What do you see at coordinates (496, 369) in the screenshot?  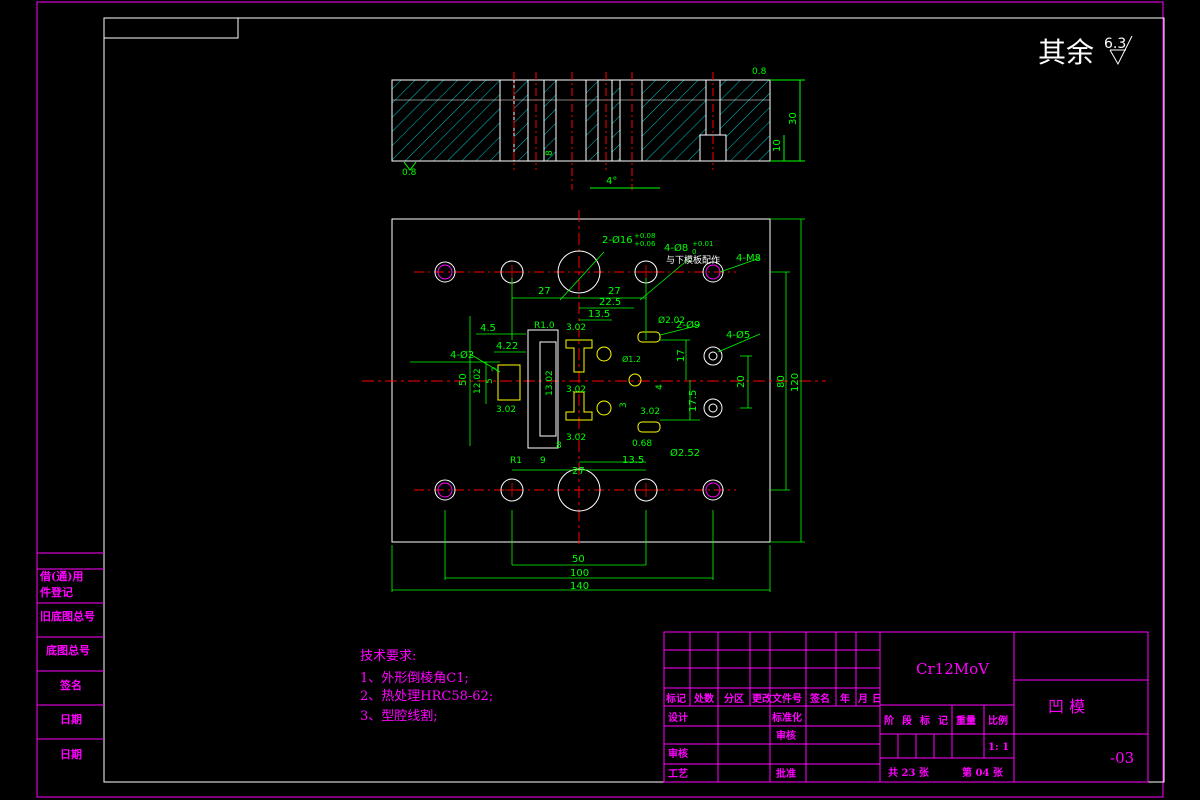 I see `dim-v2: 2` at bounding box center [496, 369].